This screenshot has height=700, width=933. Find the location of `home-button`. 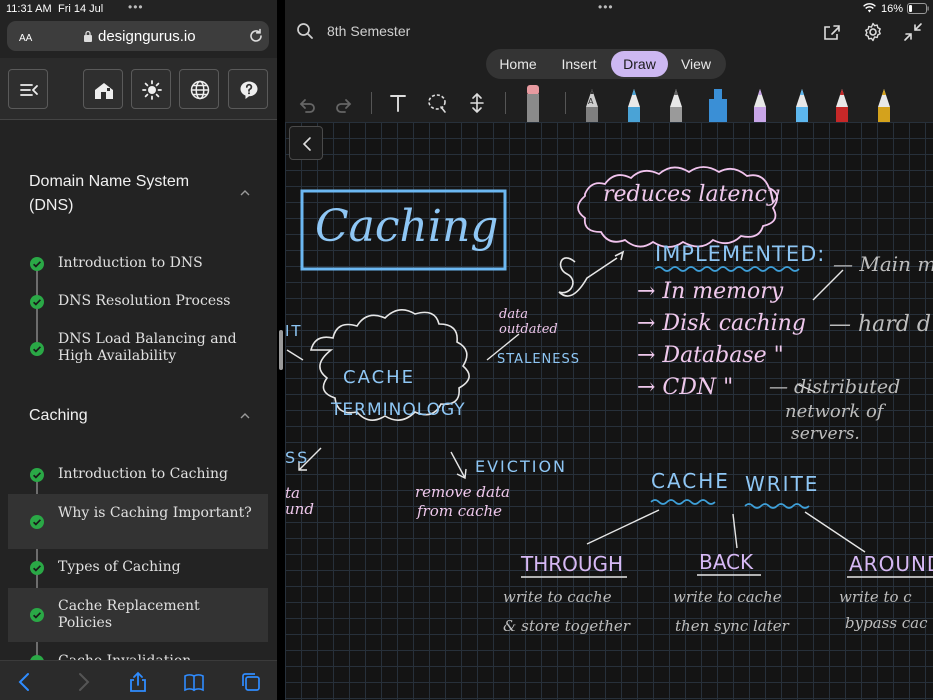

home-button is located at coordinates (103, 89).